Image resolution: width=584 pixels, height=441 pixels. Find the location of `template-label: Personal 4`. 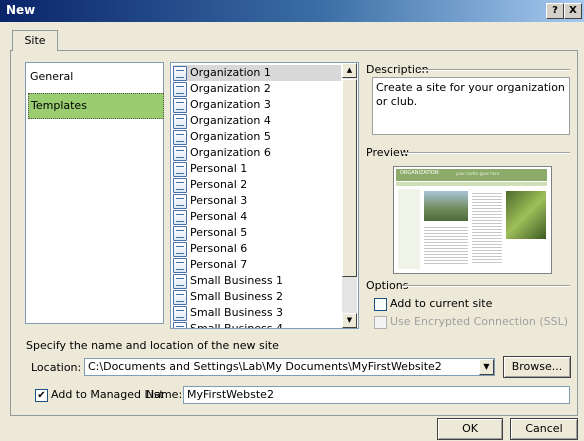

template-label: Personal 4 is located at coordinates (219, 216).